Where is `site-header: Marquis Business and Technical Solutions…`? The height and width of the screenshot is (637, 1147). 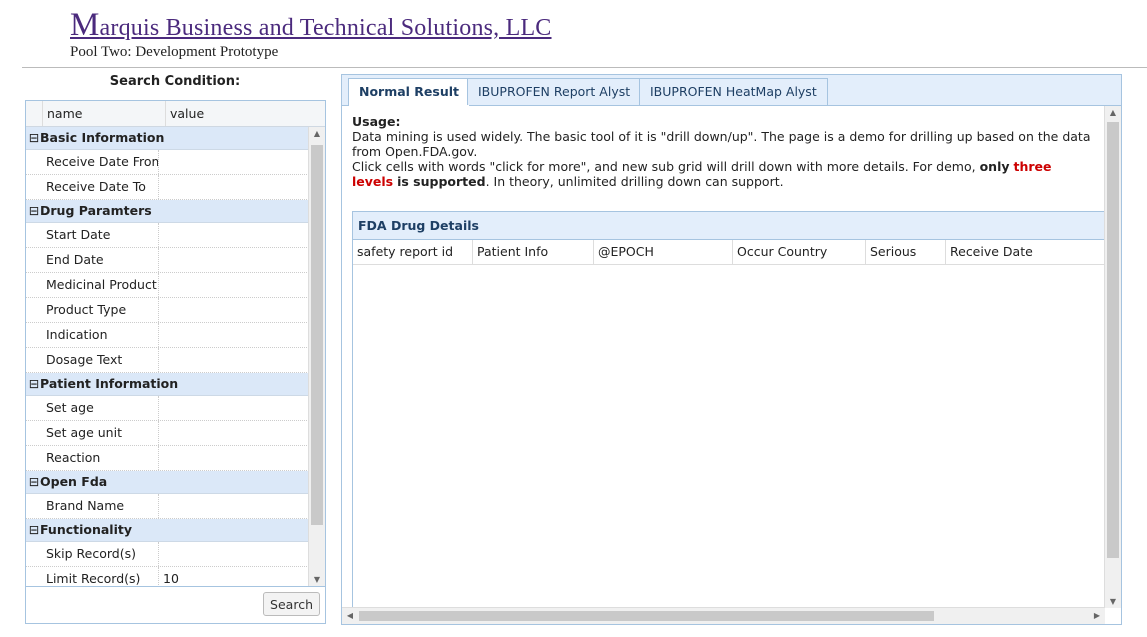 site-header: Marquis Business and Technical Solutions… is located at coordinates (311, 33).